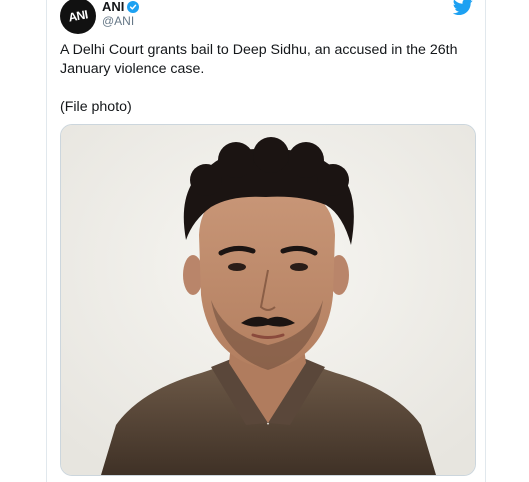 Image resolution: width=529 pixels, height=482 pixels. What do you see at coordinates (96, 107) in the screenshot?
I see `tweet-paragraph: (File photo)` at bounding box center [96, 107].